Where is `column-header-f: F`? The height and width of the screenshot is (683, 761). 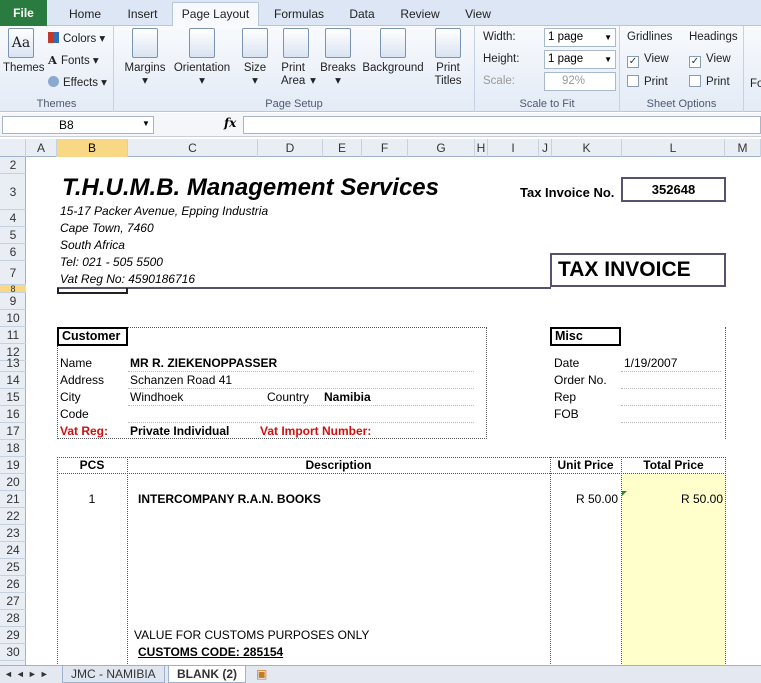
column-header-f: F is located at coordinates (385, 148).